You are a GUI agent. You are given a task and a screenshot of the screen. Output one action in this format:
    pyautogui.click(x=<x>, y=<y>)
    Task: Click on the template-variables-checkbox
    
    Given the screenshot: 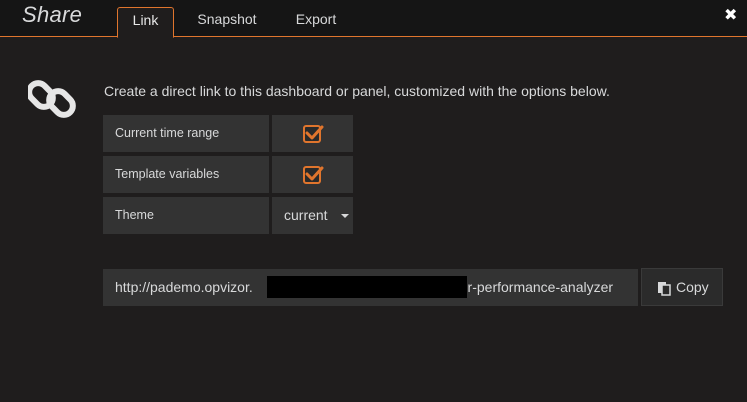 What is the action you would take?
    pyautogui.click(x=313, y=175)
    